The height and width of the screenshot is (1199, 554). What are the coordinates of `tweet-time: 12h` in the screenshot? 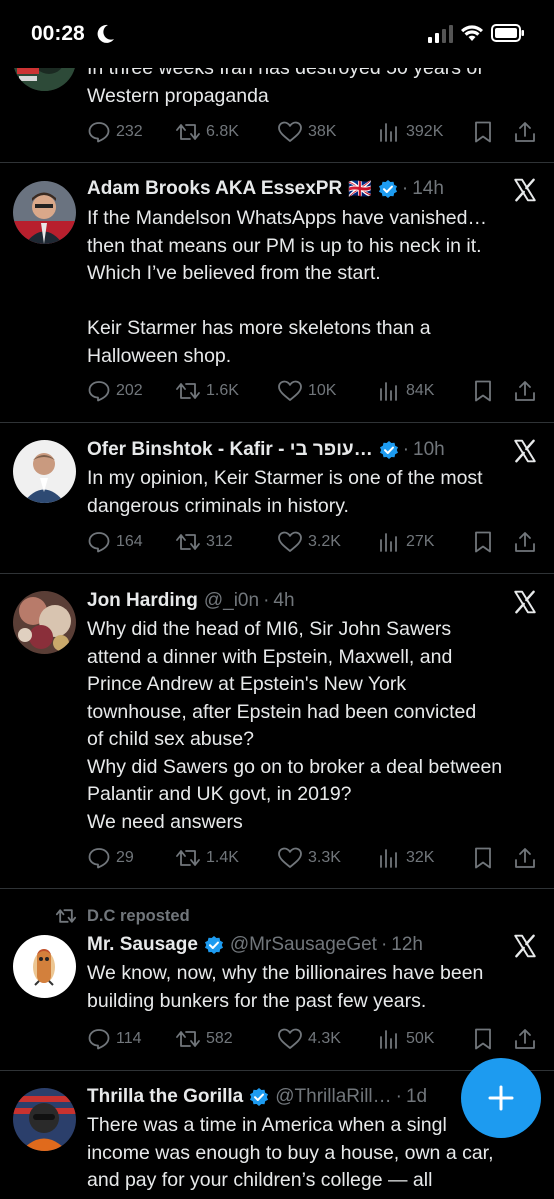 It's located at (407, 945).